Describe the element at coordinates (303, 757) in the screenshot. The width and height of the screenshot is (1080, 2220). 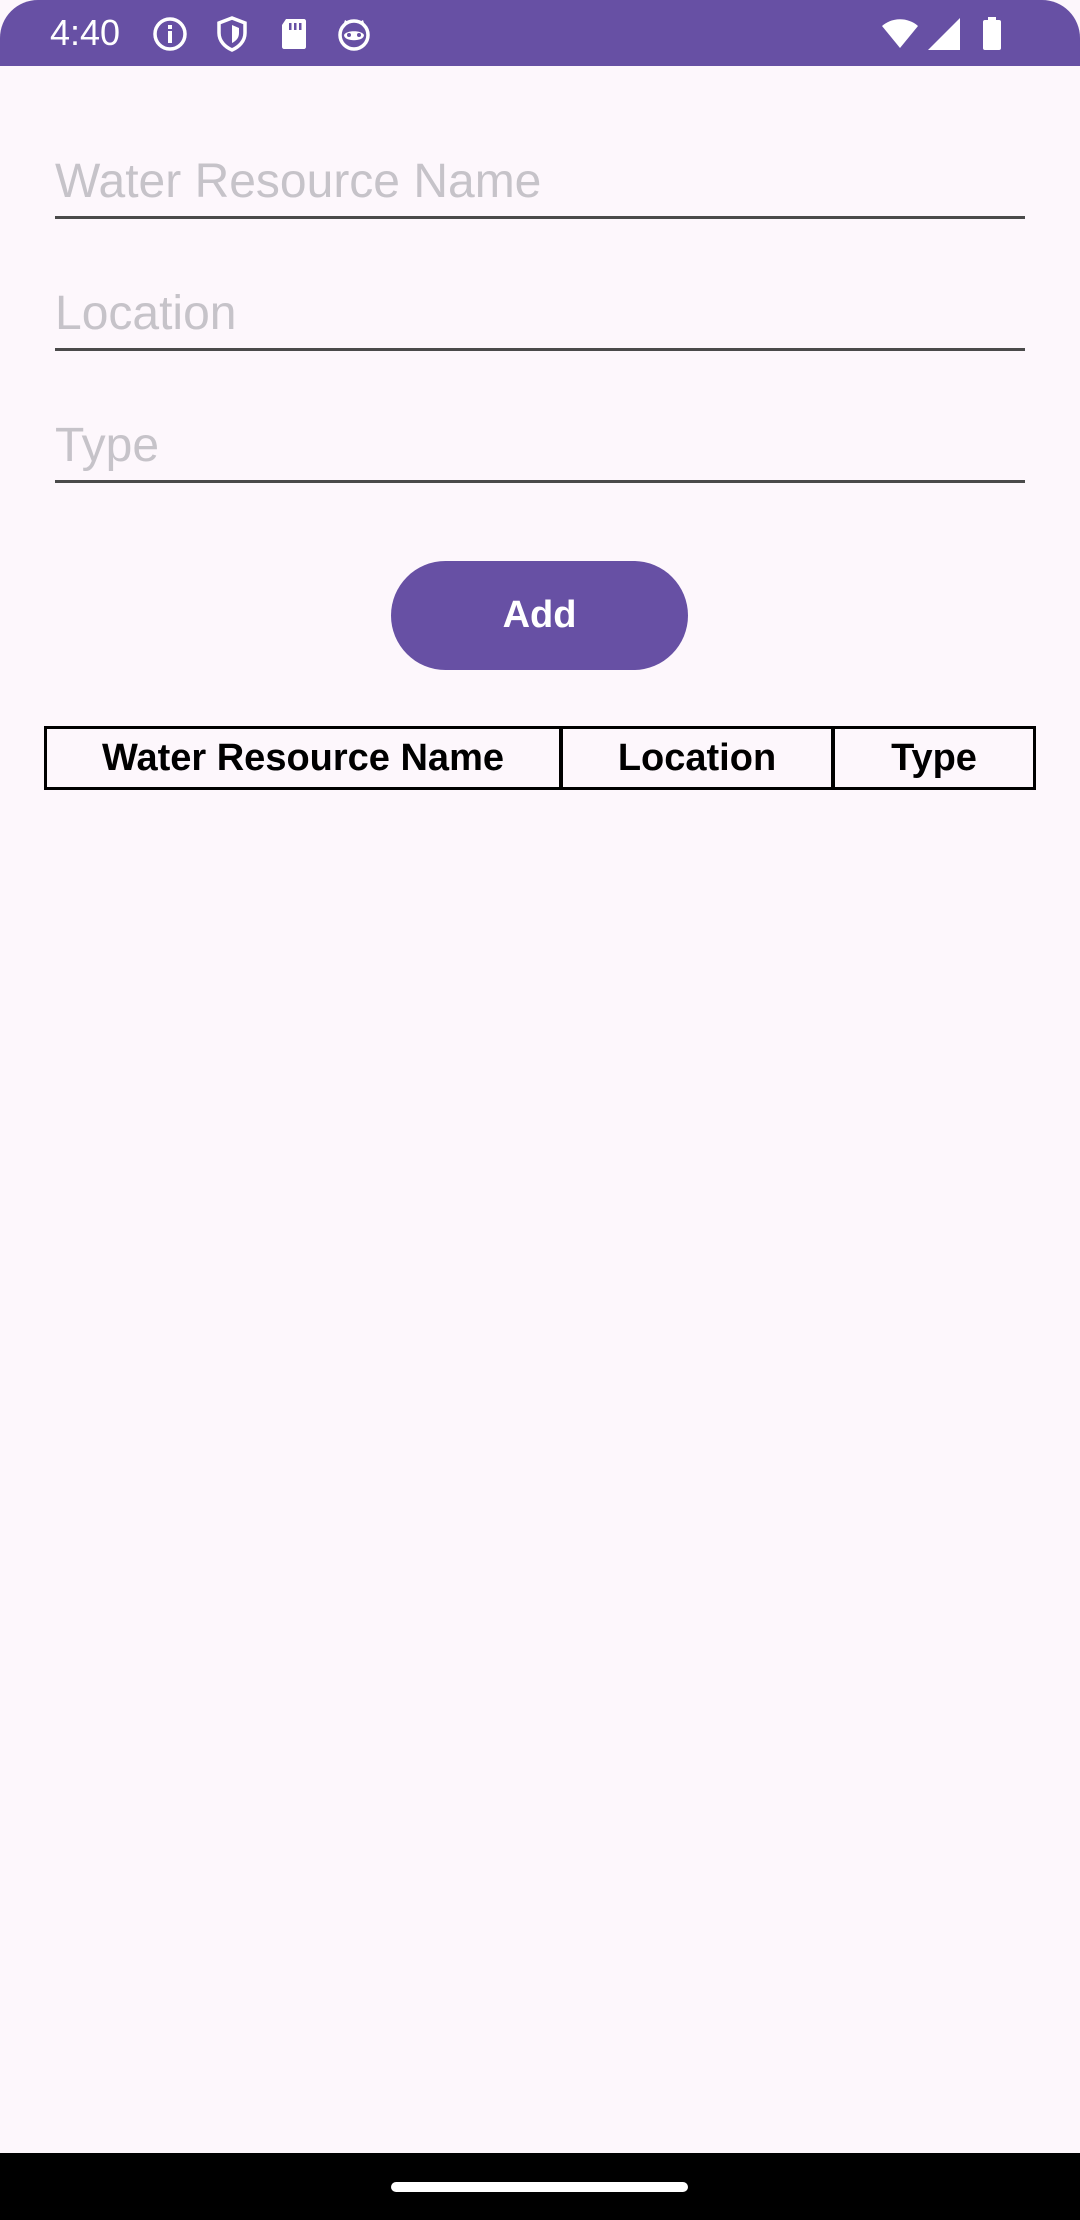
I see `table-header-name: Water Resource Name` at that location.